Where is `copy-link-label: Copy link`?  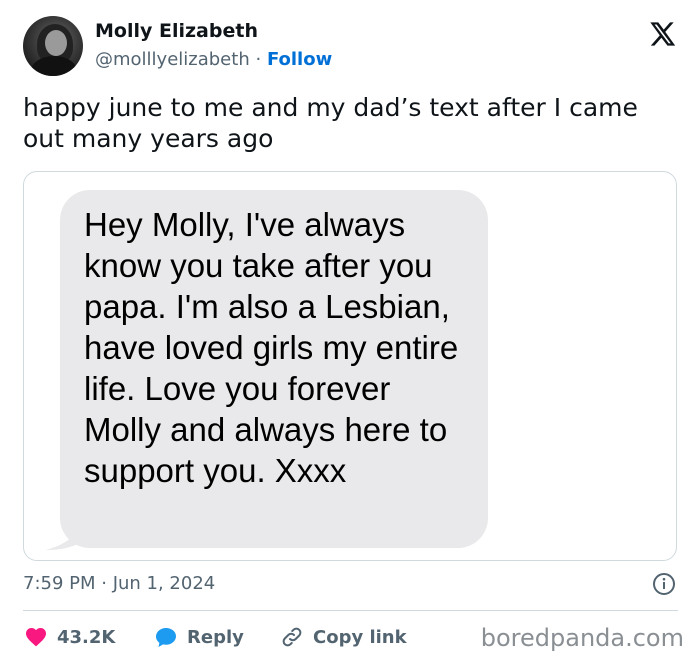 copy-link-label: Copy link is located at coordinates (360, 637).